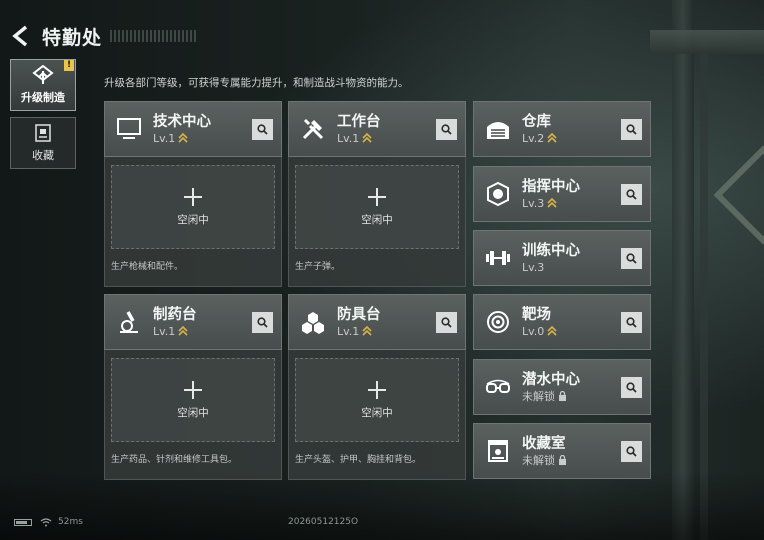  What do you see at coordinates (359, 121) in the screenshot?
I see `facility-name: 工作台` at bounding box center [359, 121].